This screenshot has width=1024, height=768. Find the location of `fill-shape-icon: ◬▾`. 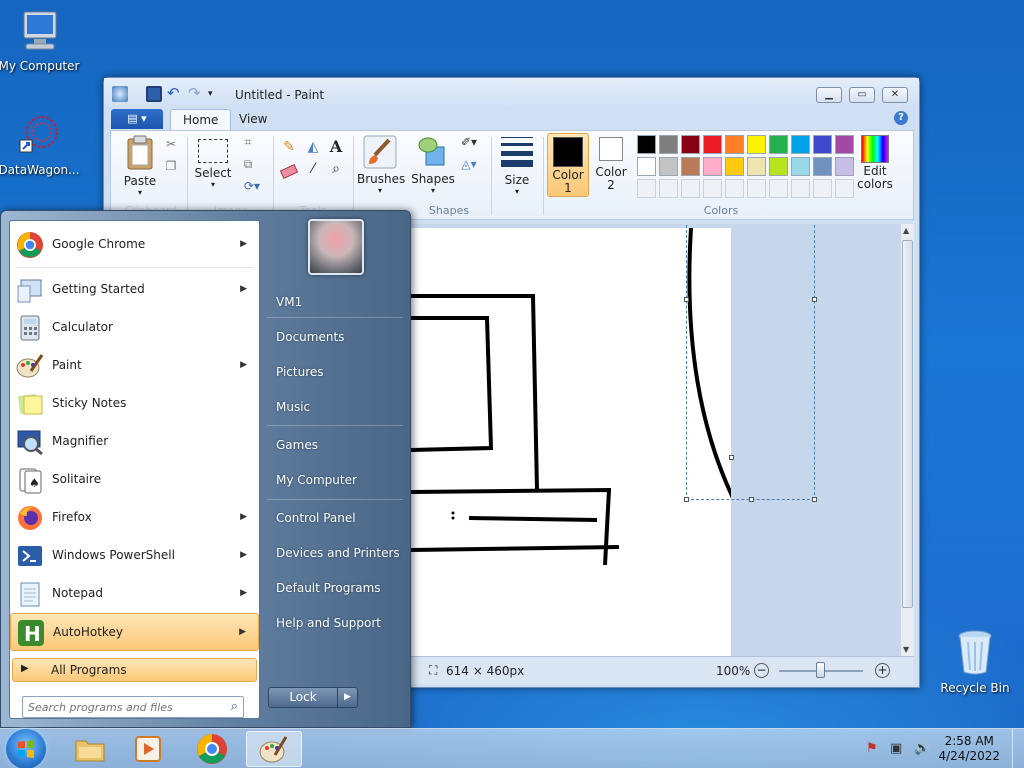

fill-shape-icon: ◬▾ is located at coordinates (469, 164).